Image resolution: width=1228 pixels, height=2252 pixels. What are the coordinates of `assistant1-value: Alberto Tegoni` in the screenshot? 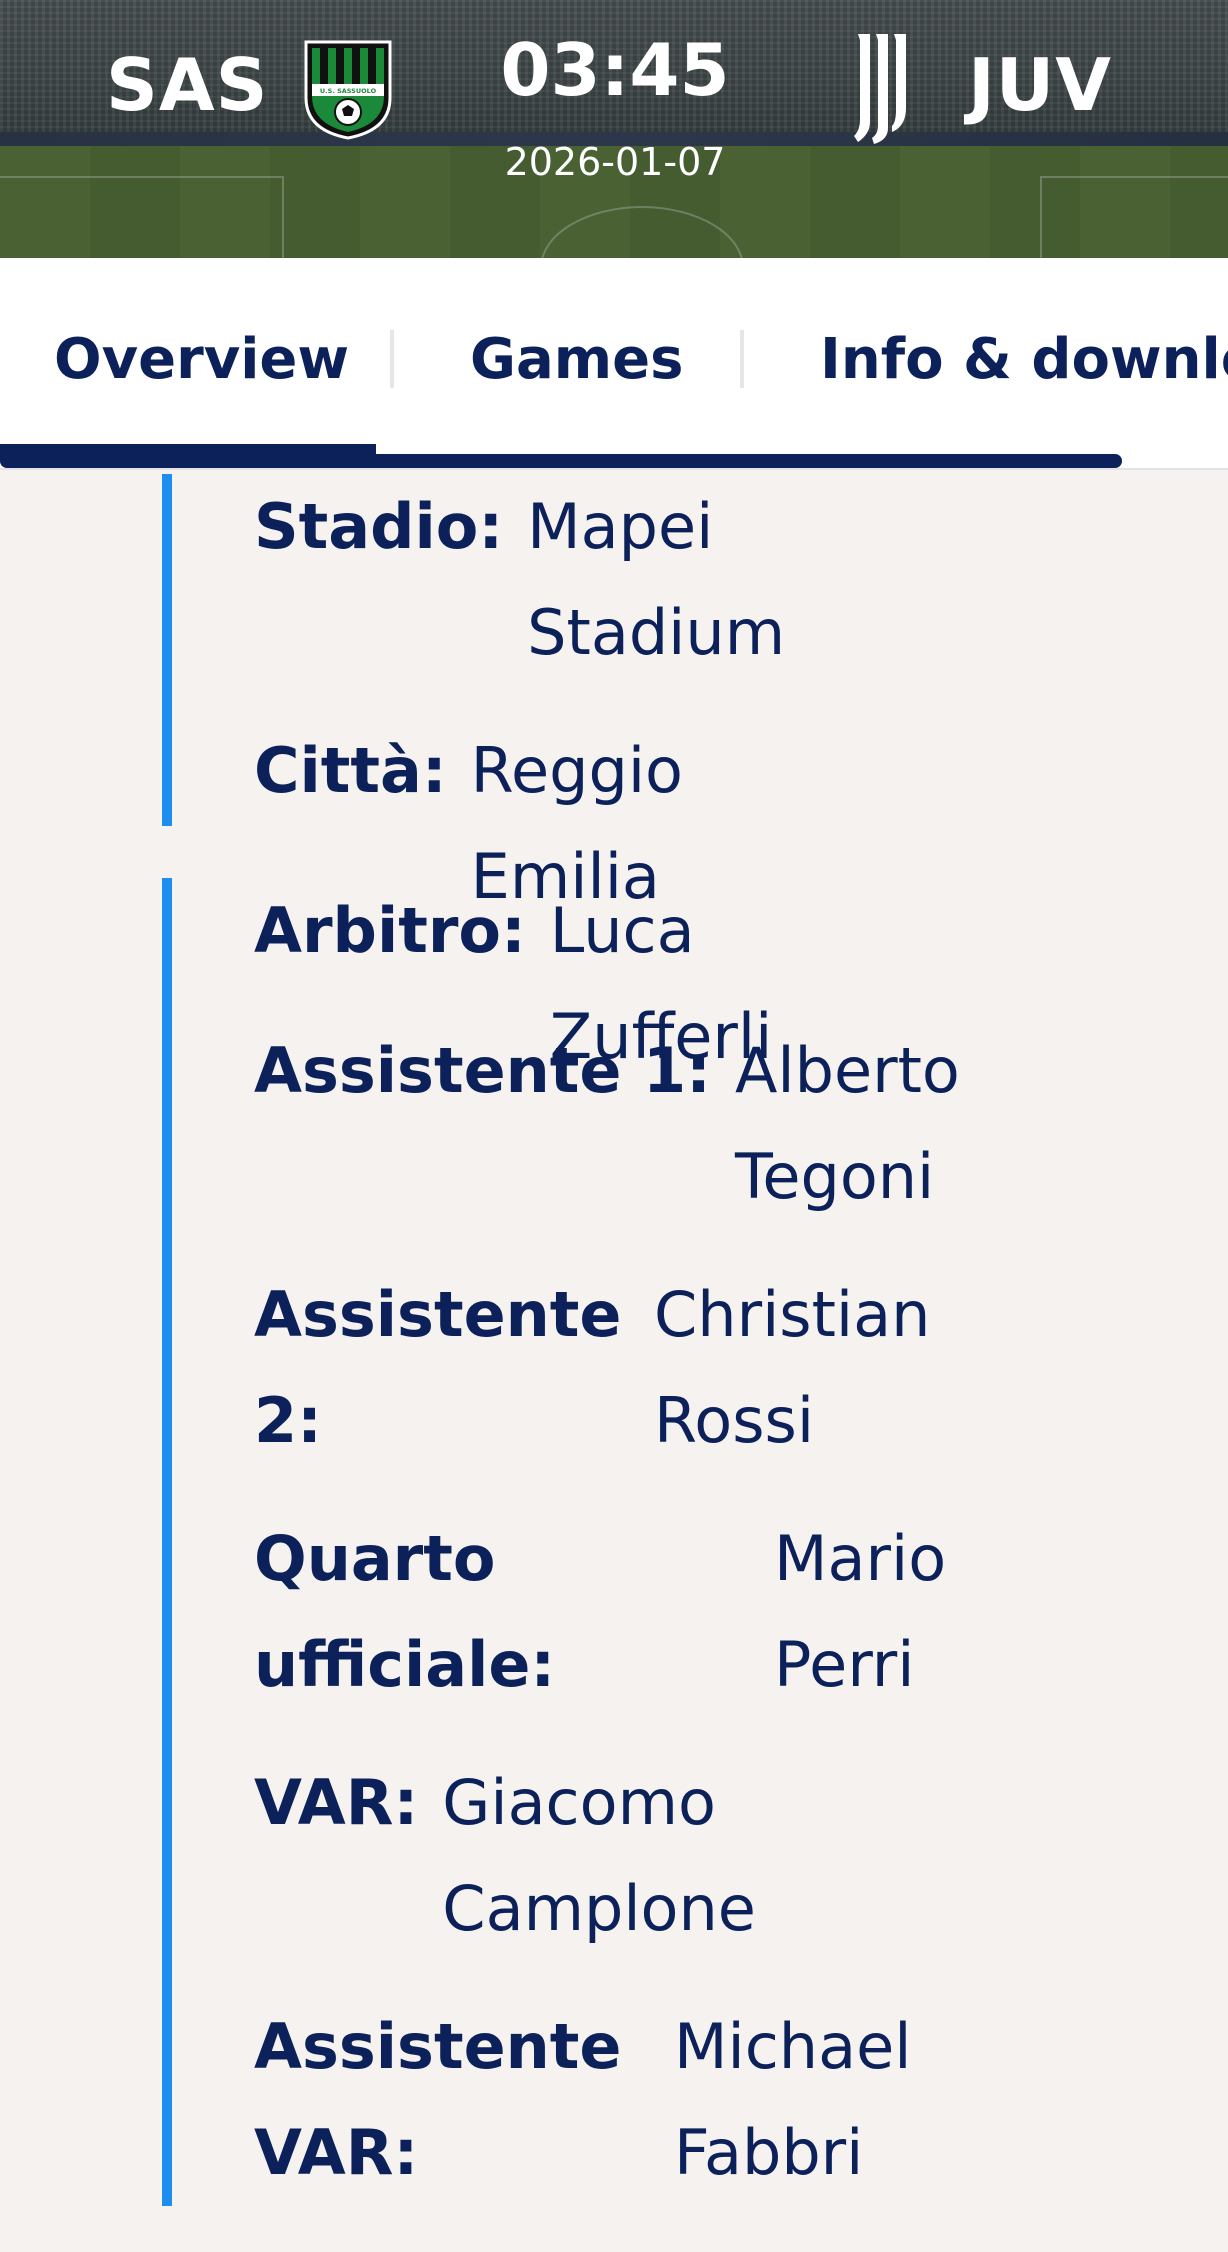 It's located at (847, 1123).